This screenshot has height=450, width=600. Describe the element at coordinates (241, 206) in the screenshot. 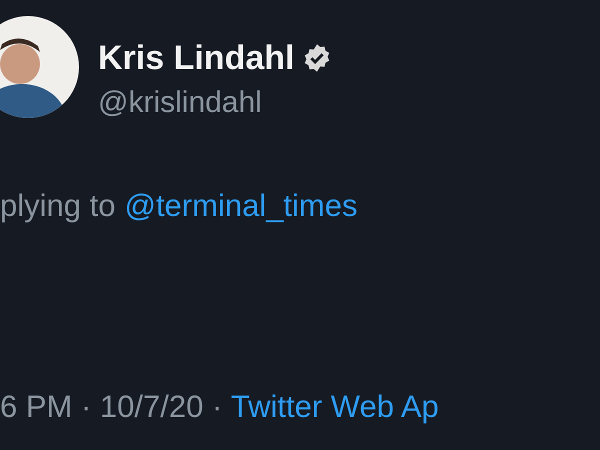

I see `mention-link: @terminal_times` at that location.